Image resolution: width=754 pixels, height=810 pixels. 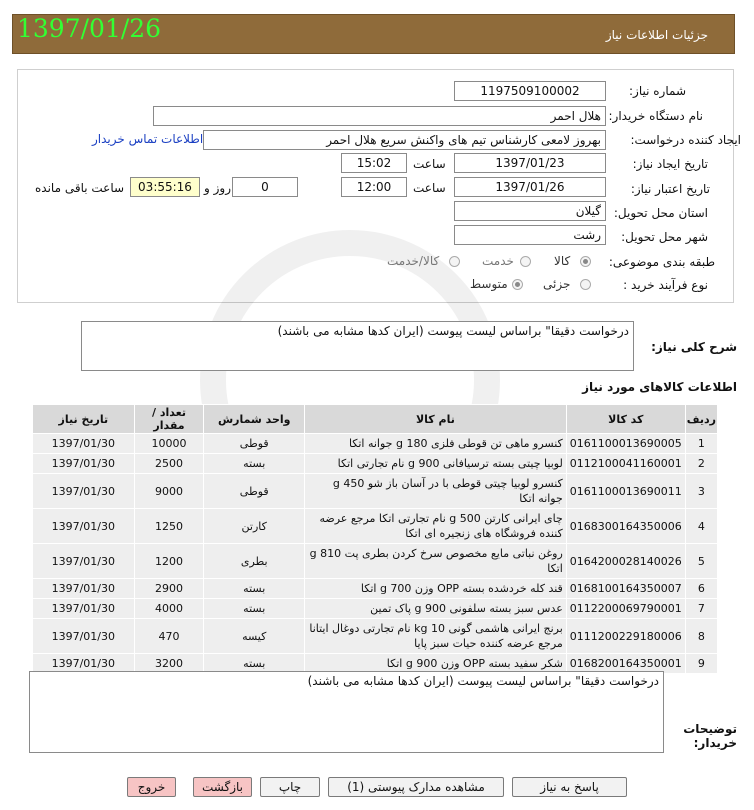 I want to click on creator-label: ایجاد کننده درخواست:, so click(x=685, y=140).